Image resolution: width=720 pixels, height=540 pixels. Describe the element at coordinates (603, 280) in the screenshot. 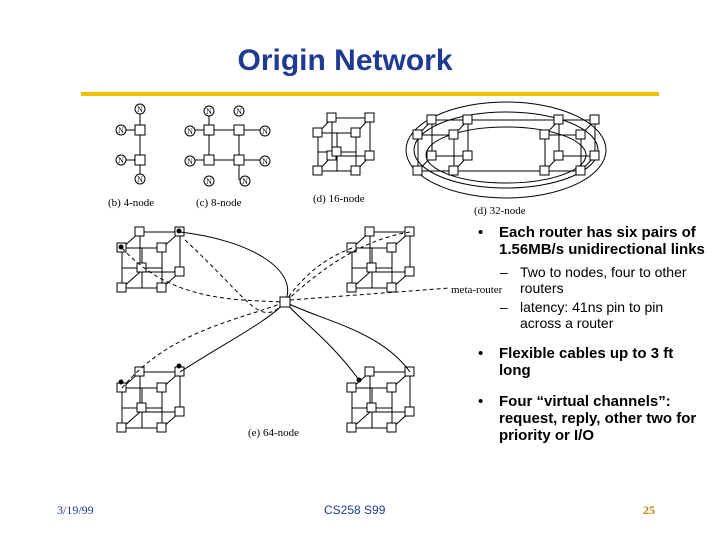

I see `sub-bullet-text: Two to nodes, four to other routers` at that location.